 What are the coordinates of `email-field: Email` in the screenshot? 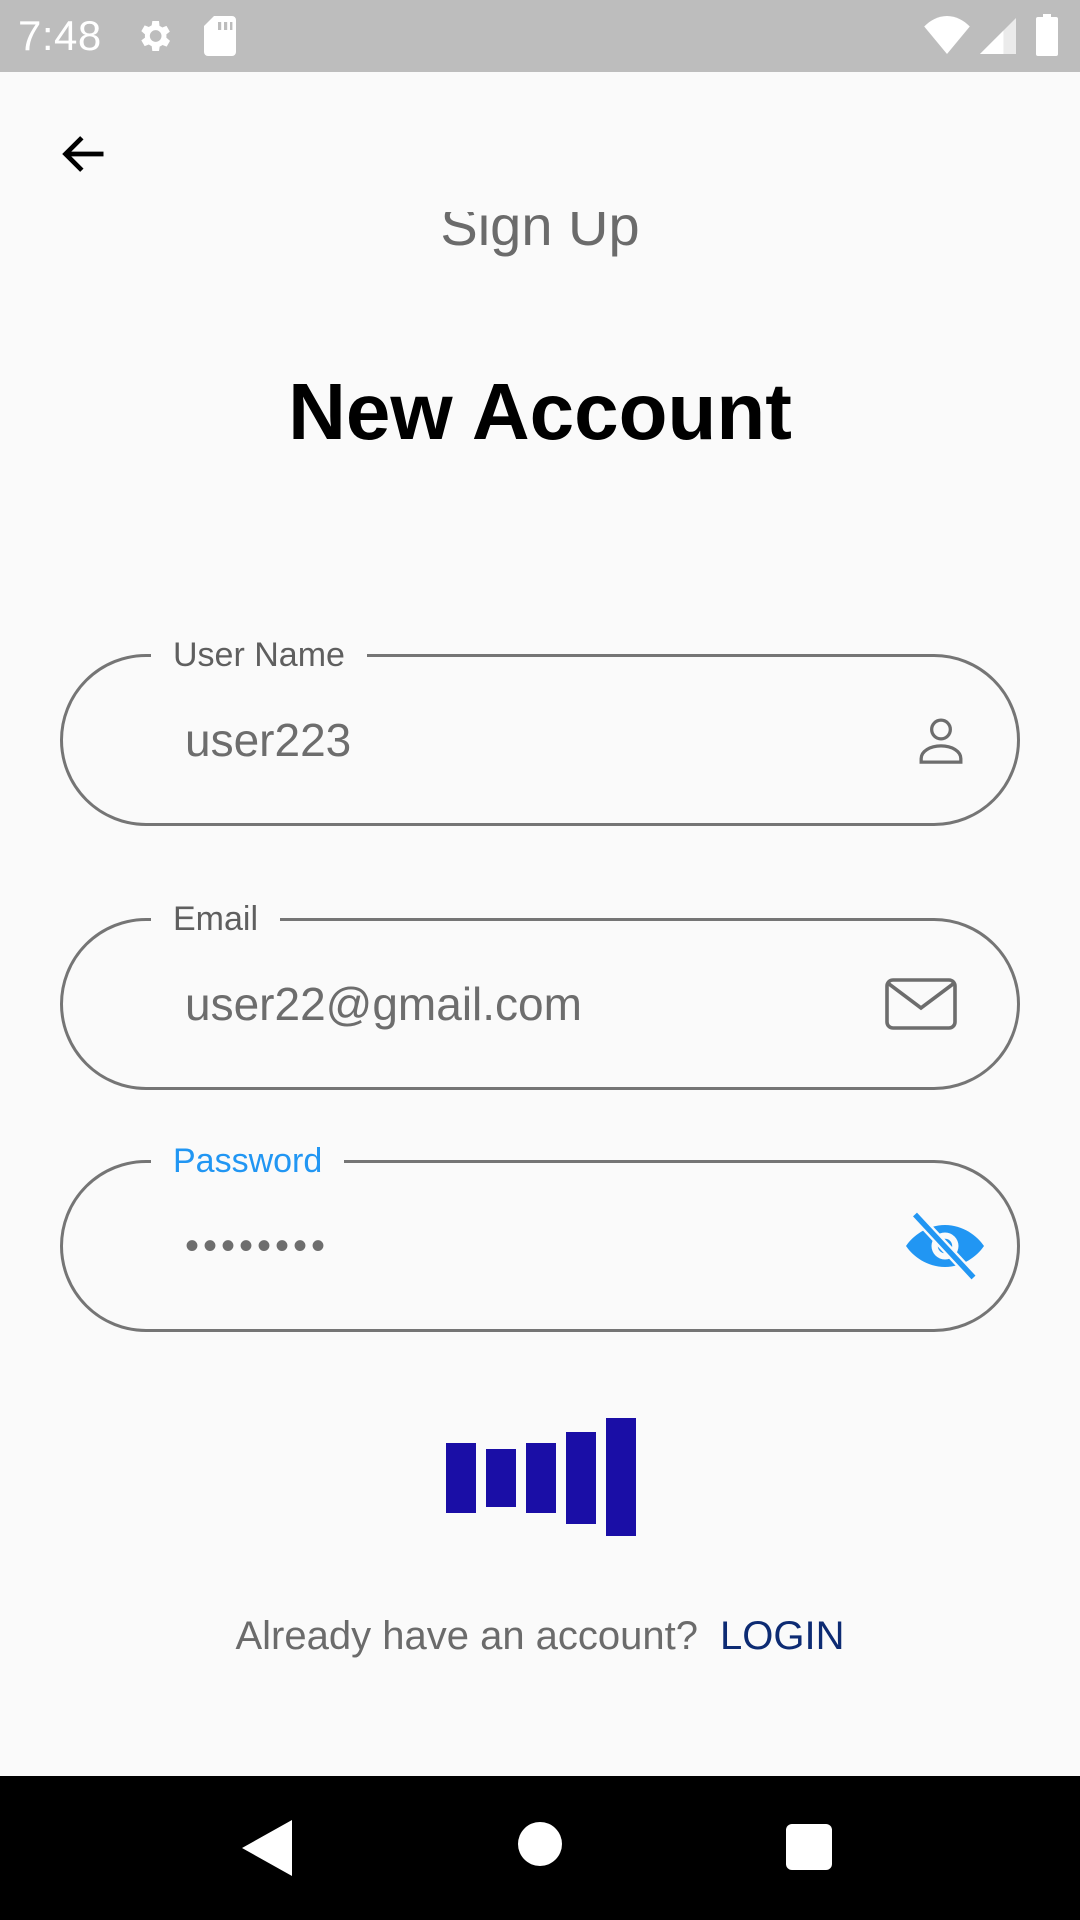 It's located at (540, 991).